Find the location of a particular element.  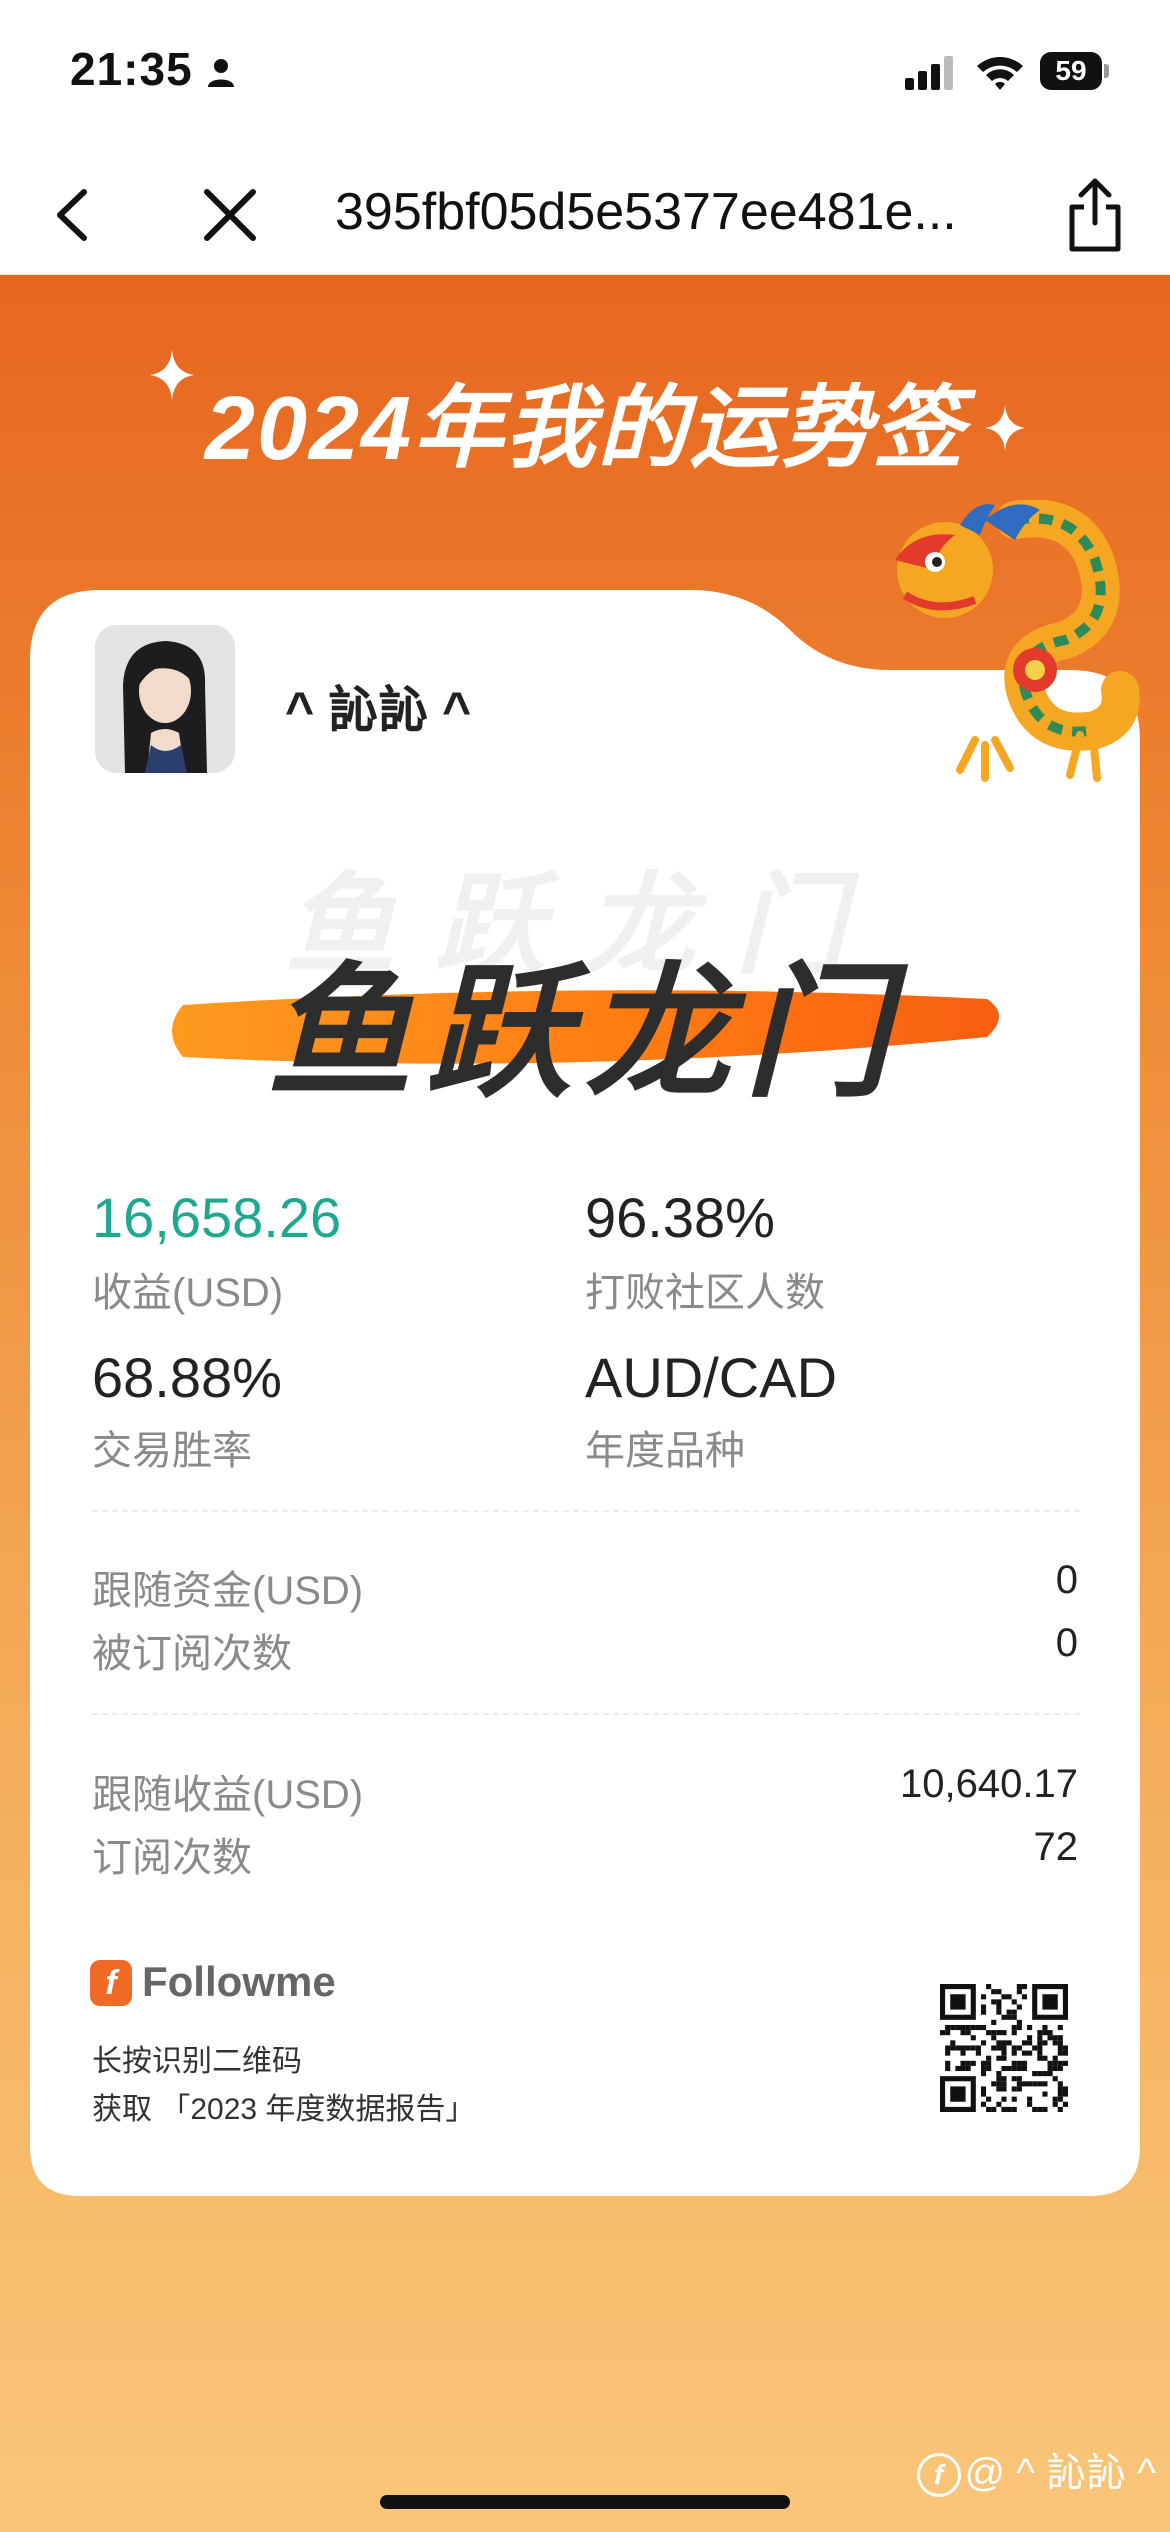

brand-name: Followme is located at coordinates (239, 1981).